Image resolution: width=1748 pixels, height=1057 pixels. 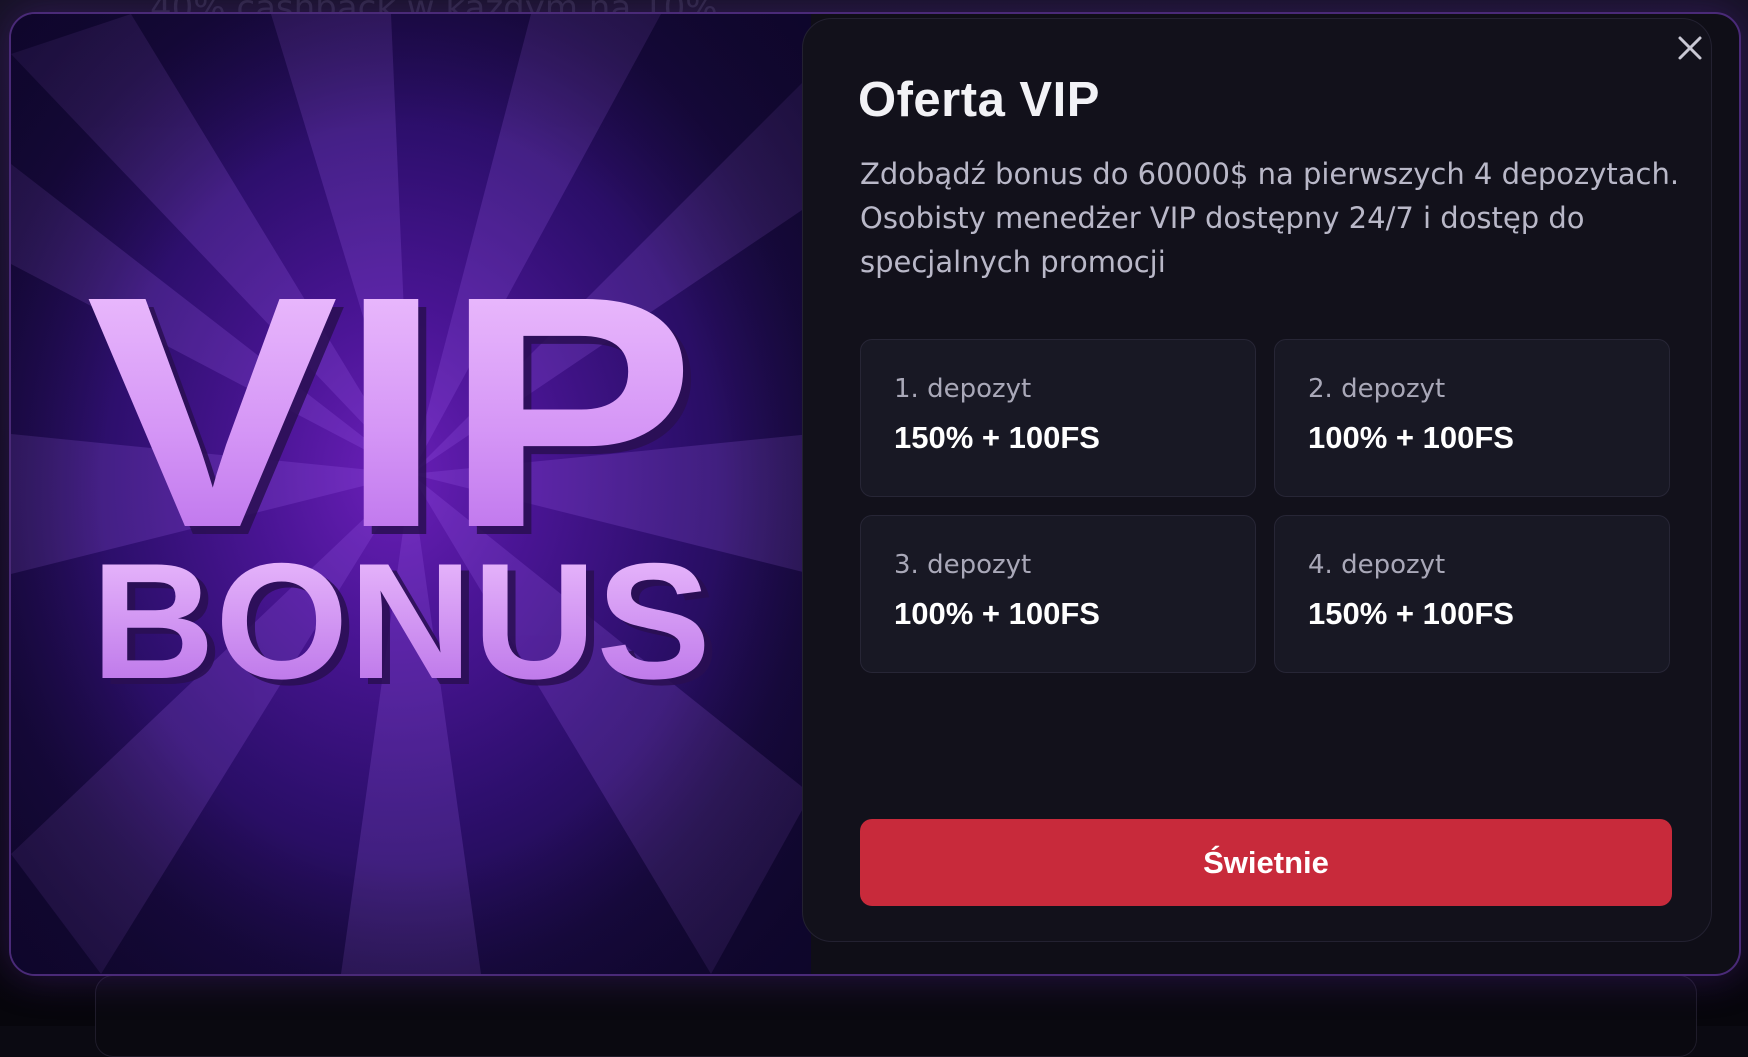 I want to click on deposit-tile-4: 4. depozyt 150% + 100FS, so click(x=1472, y=594).